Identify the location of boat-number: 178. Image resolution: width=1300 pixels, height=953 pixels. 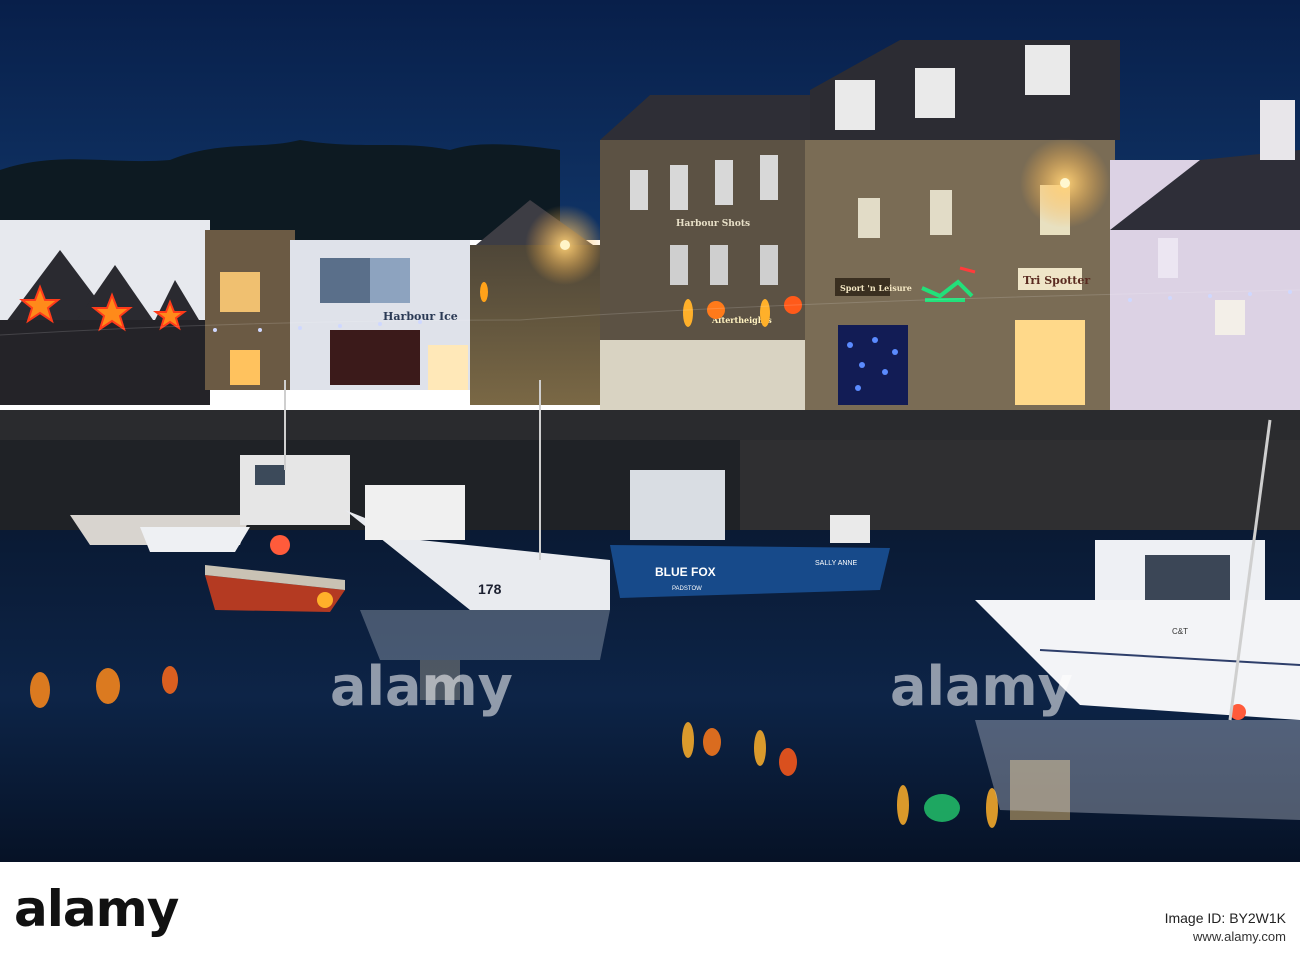
(490, 589).